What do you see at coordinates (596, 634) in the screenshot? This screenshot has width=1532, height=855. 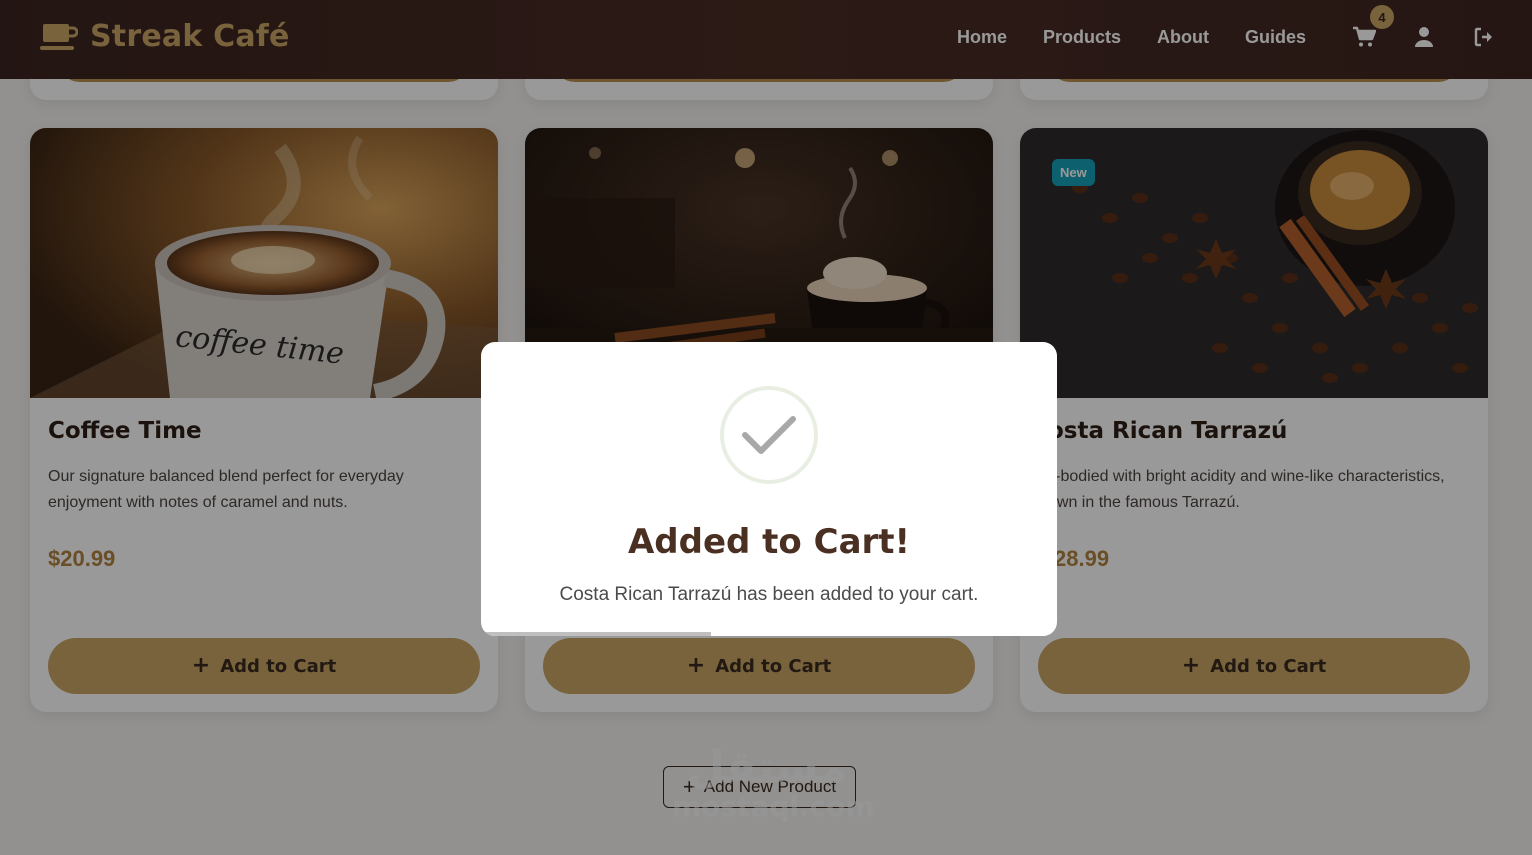 I see `timer-progress-fill` at bounding box center [596, 634].